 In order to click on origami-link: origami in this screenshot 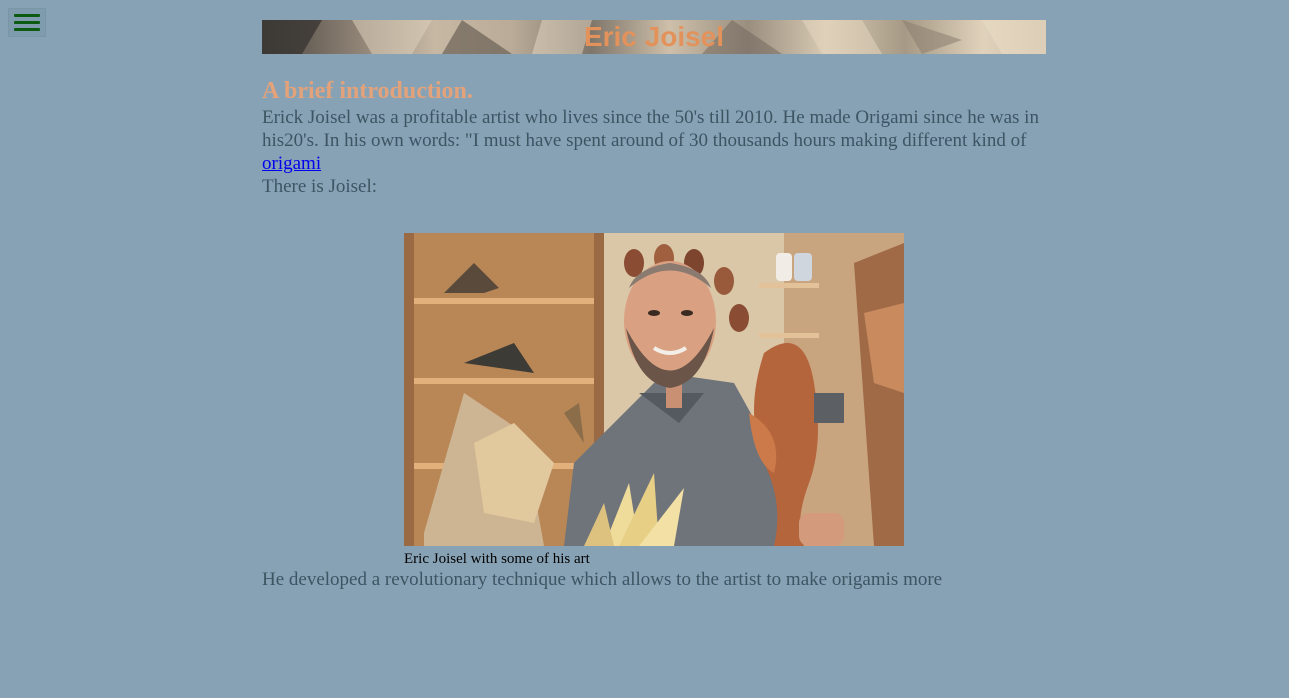, I will do `click(291, 163)`.